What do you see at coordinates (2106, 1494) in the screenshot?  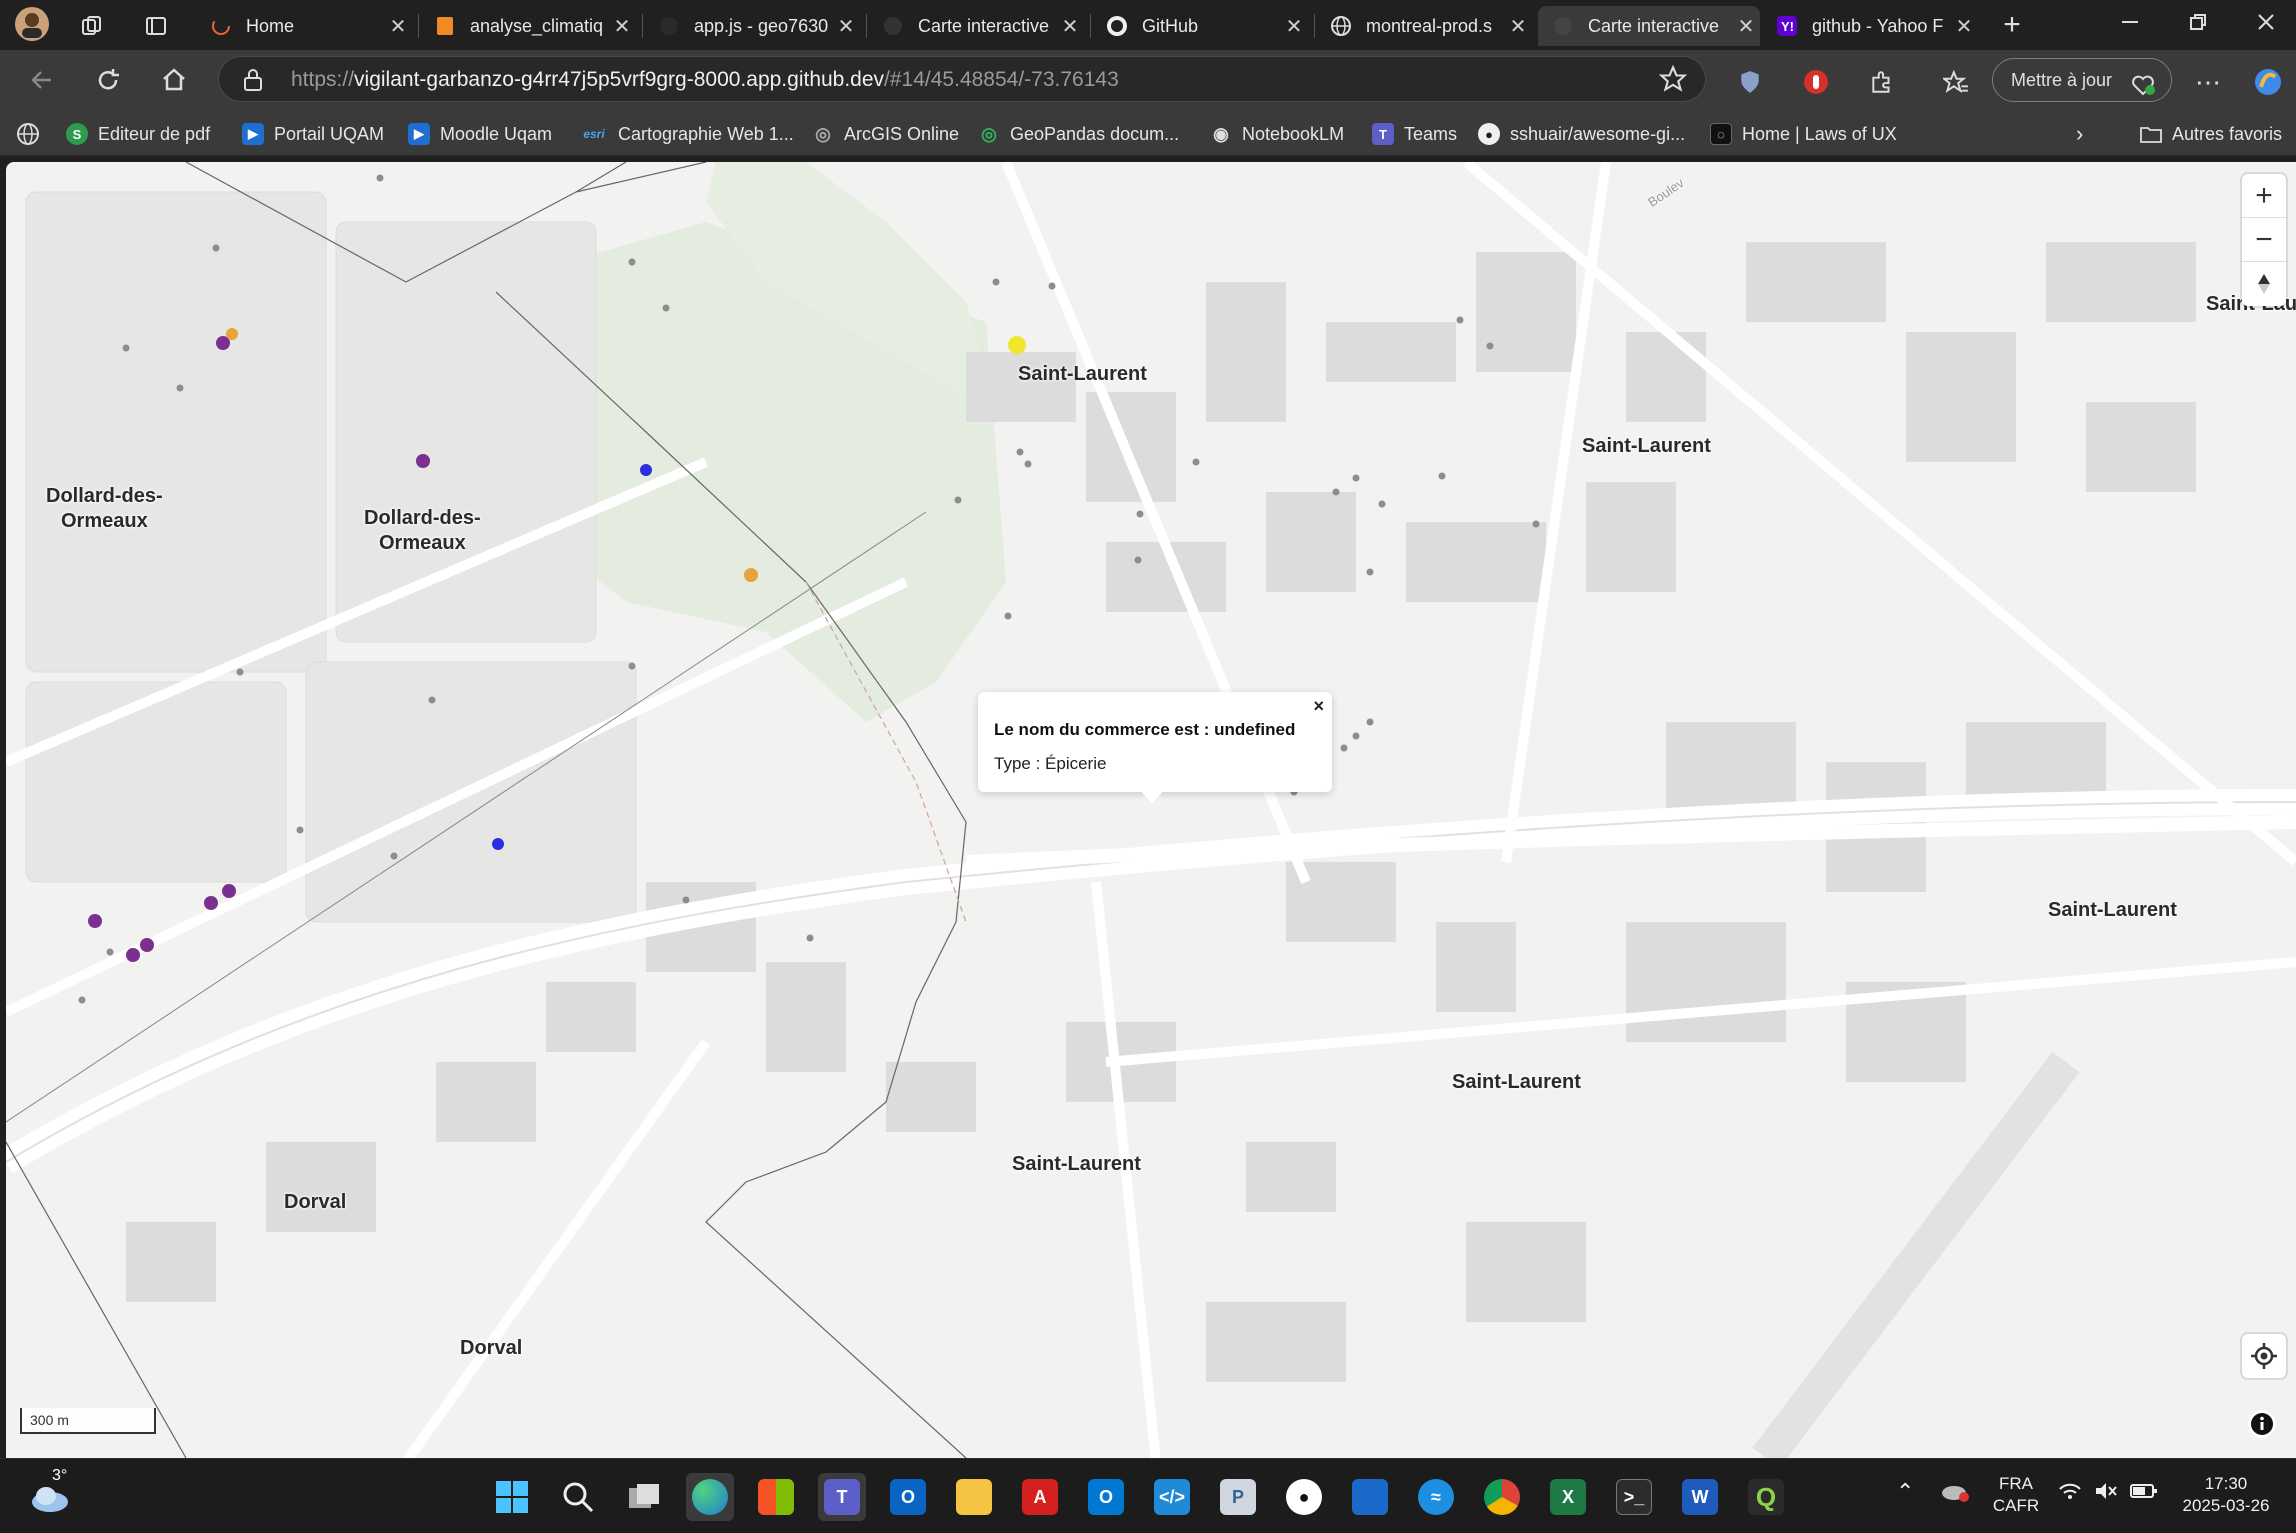 I see `volume-muted-icon` at bounding box center [2106, 1494].